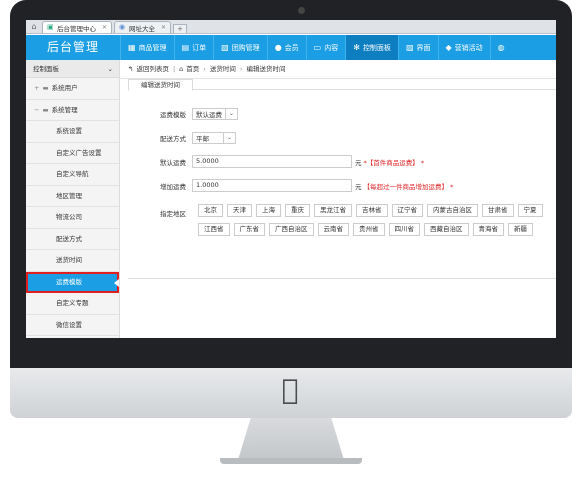 Image resolution: width=582 pixels, height=480 pixels. Describe the element at coordinates (408, 186) in the screenshot. I see `extra-fee-tip: 【每超过一件商品增加运费】 *` at that location.